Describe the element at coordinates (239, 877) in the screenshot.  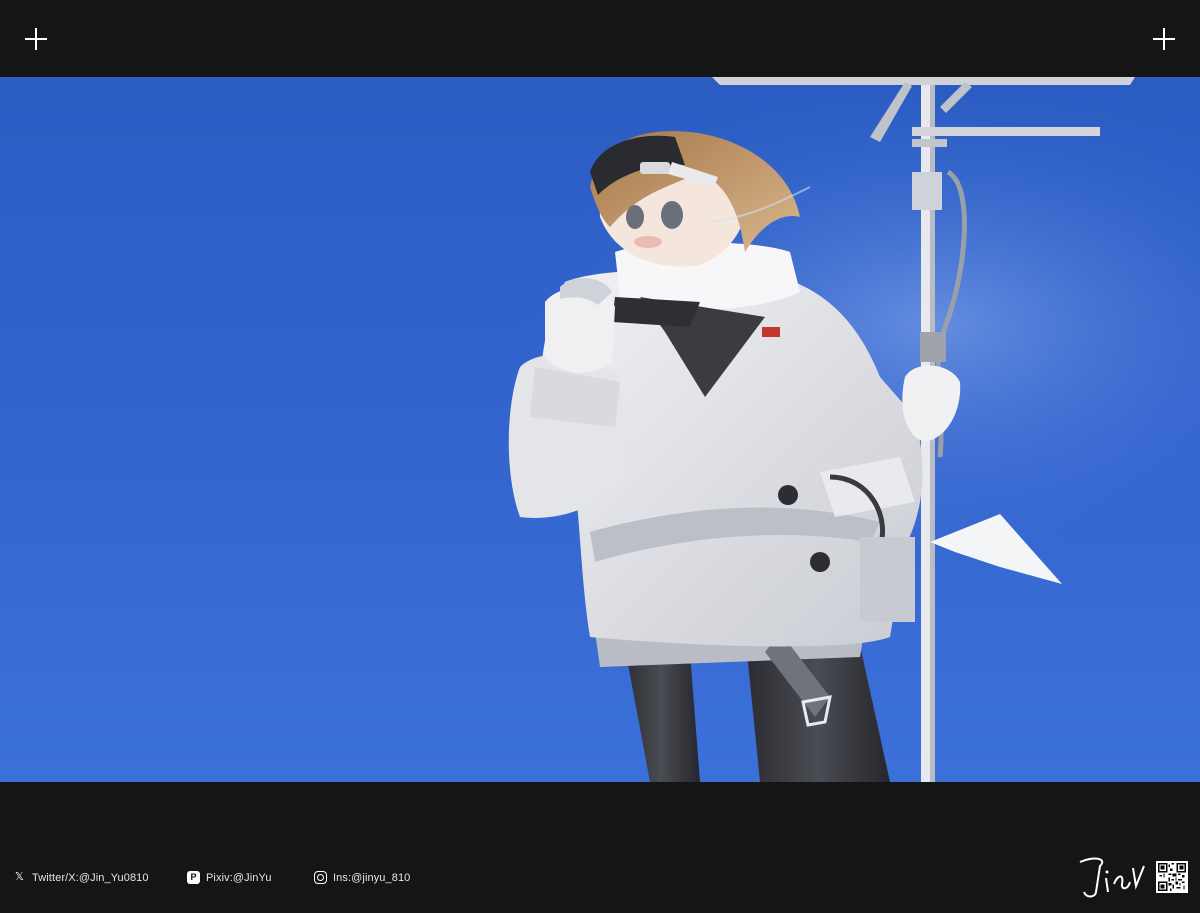
I see `pixiv-label: Pixiv:@JinYu` at that location.